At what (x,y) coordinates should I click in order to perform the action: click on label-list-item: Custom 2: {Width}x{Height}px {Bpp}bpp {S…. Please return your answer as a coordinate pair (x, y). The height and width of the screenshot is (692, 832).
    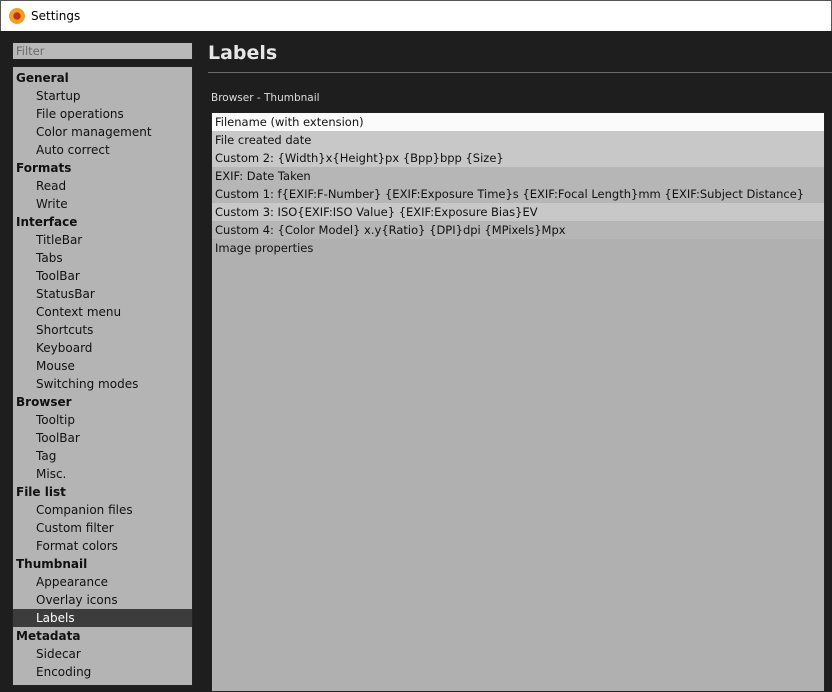
    Looking at the image, I should click on (518, 158).